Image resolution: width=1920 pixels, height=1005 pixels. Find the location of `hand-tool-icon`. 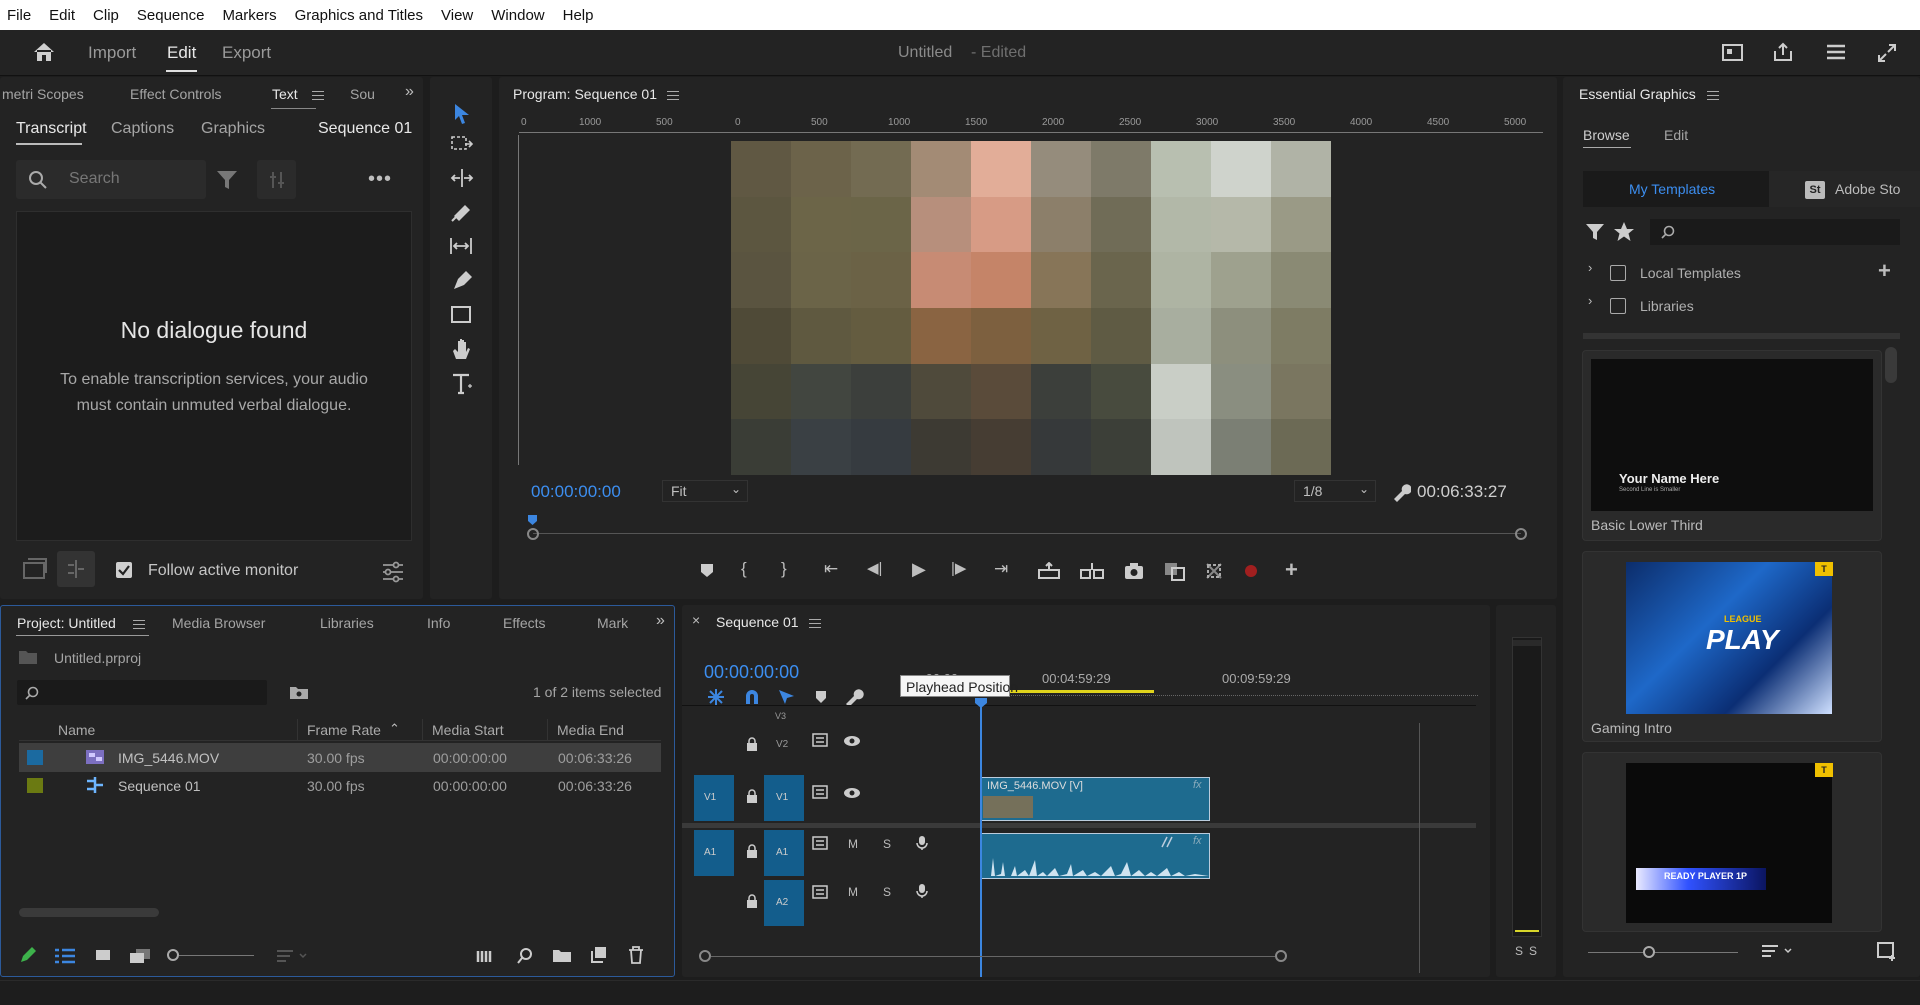

hand-tool-icon is located at coordinates (462, 349).